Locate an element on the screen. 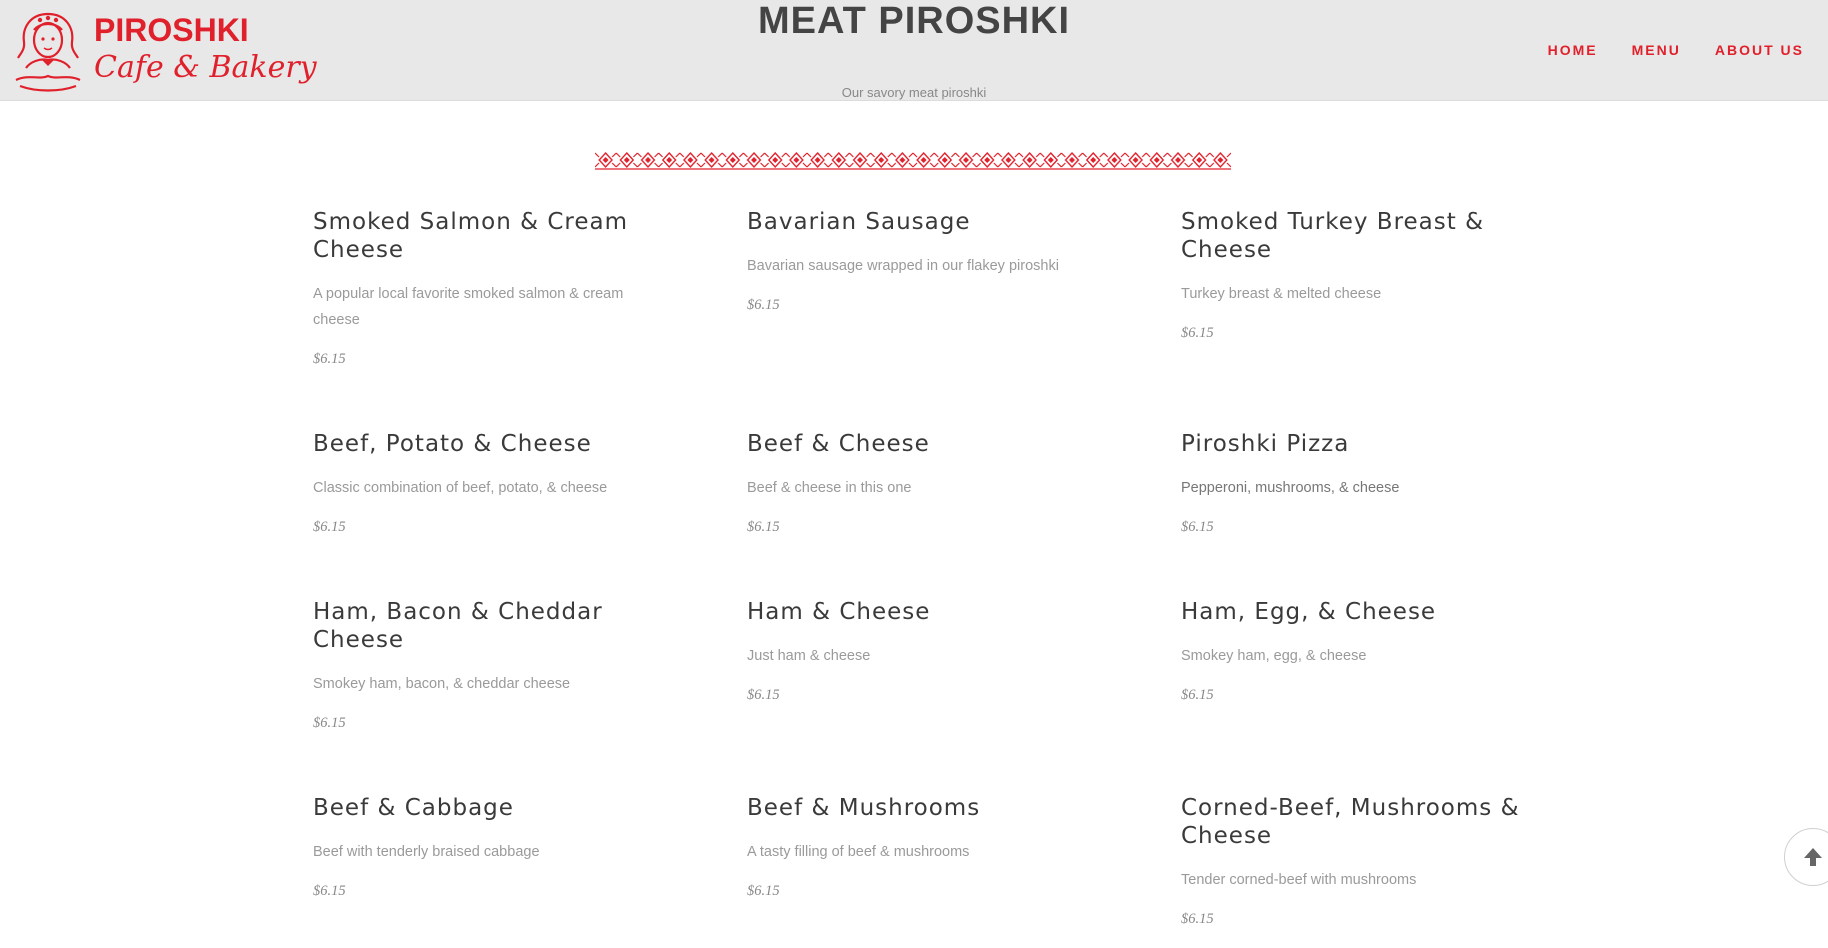 This screenshot has height=948, width=1828. menu-item-name: Bavarian Sausage is located at coordinates (859, 222).